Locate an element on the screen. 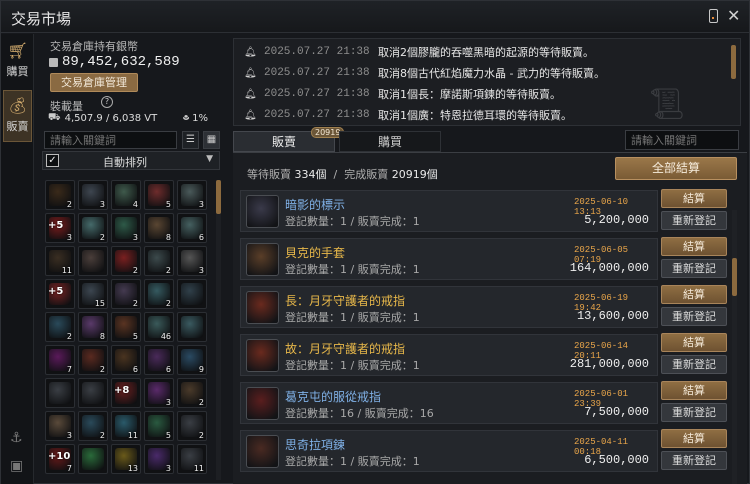  notice-scroll-thumb is located at coordinates (733, 62).